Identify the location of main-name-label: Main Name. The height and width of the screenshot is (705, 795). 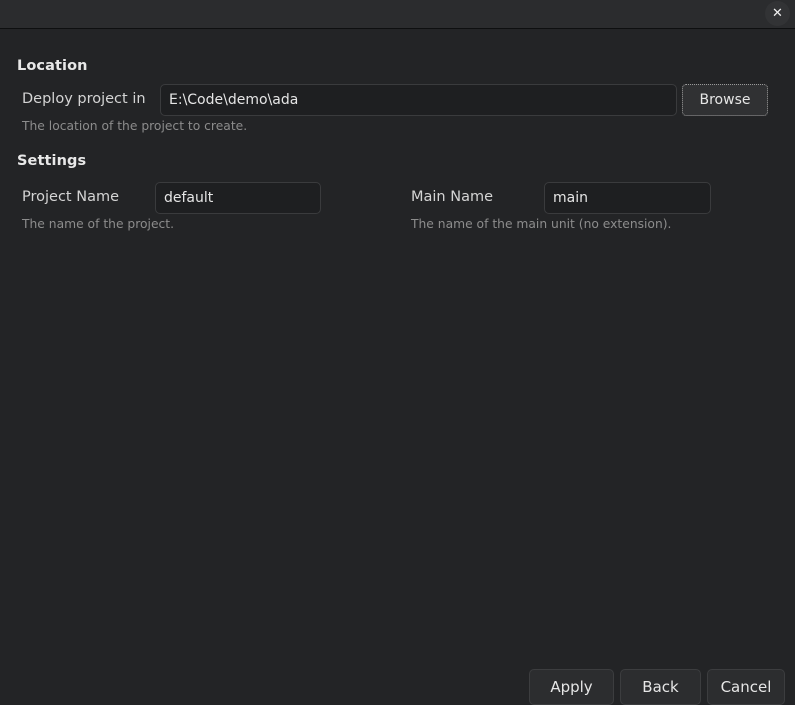
(452, 197).